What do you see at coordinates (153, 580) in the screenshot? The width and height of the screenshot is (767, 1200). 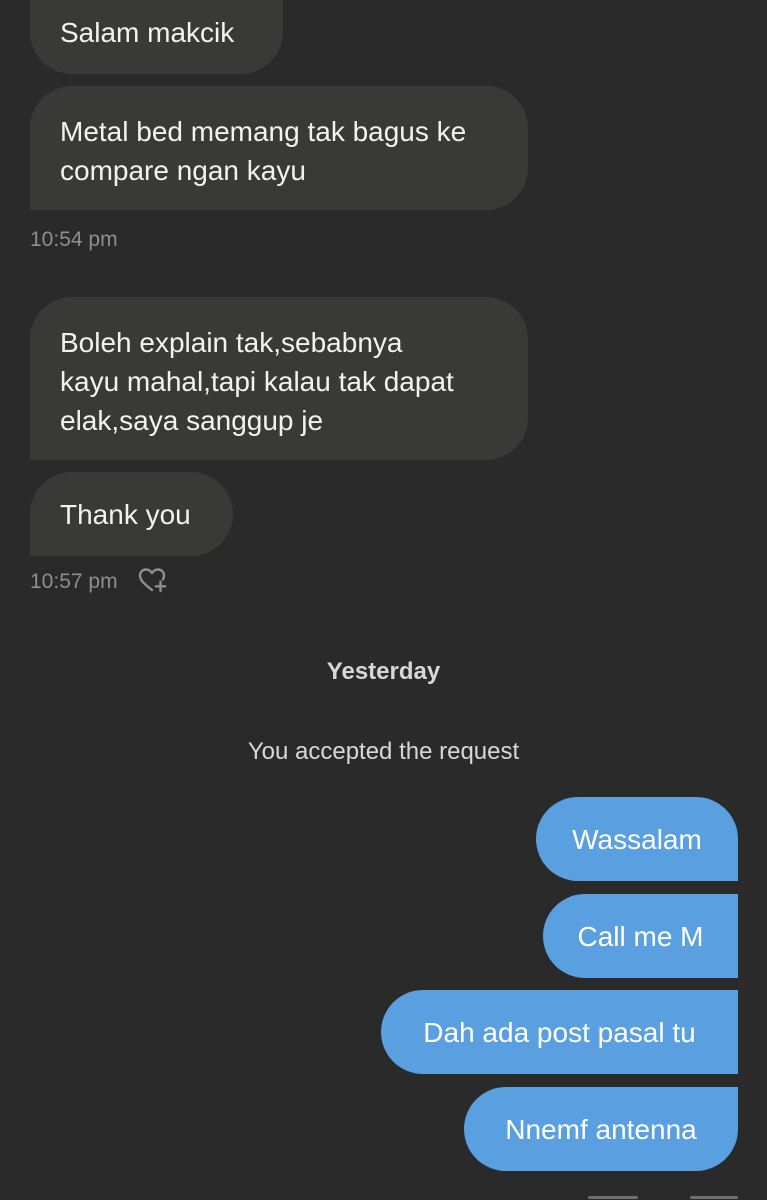 I see `heart-plus-icon` at bounding box center [153, 580].